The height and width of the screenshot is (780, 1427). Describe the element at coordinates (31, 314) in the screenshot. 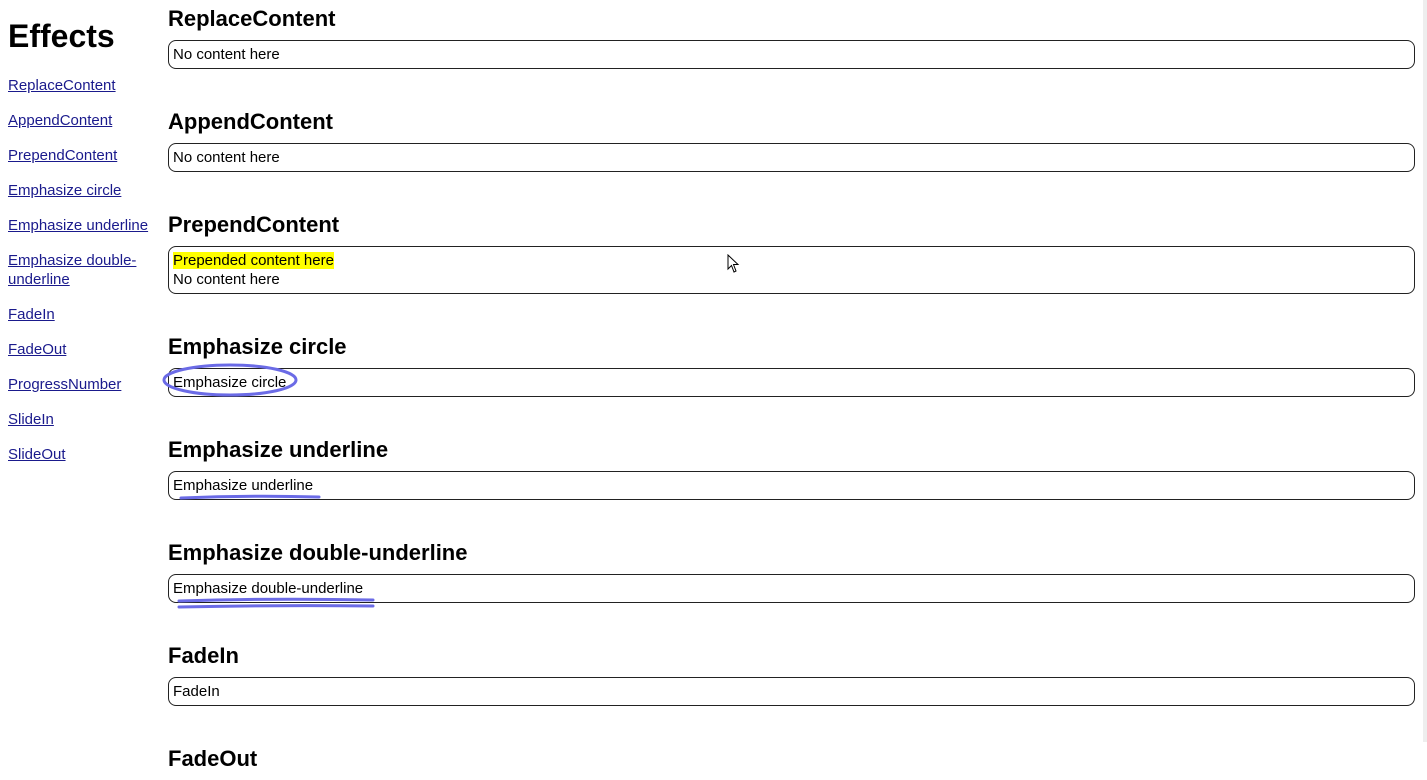

I see `sidebar-item-fadein: FadeIn` at that location.